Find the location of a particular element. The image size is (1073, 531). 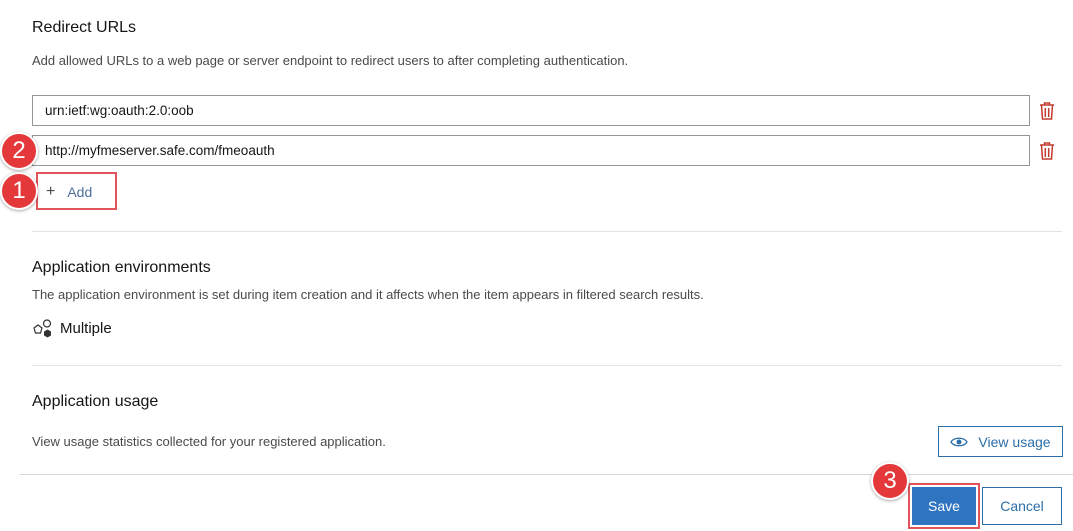

eye-icon is located at coordinates (959, 441).